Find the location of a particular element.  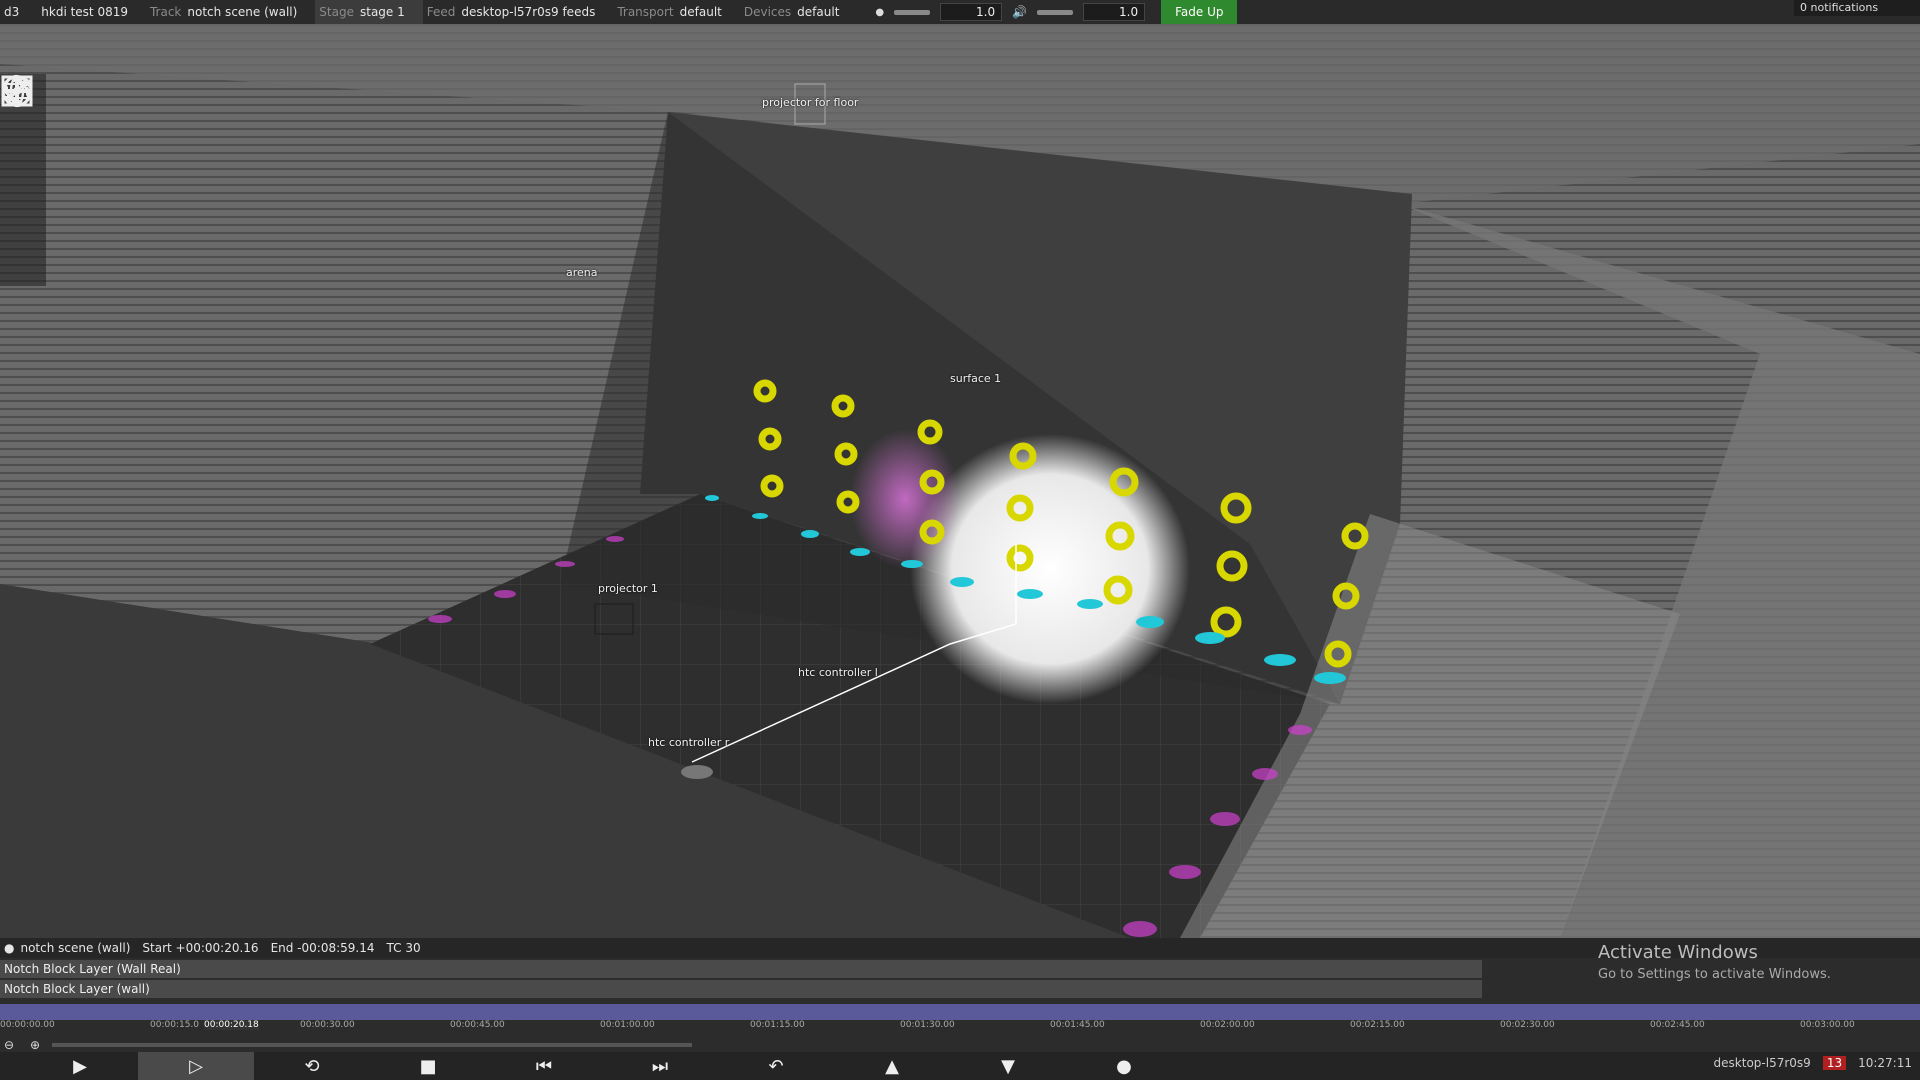

timeline-start: Start +00:00:20.16 is located at coordinates (200, 948).